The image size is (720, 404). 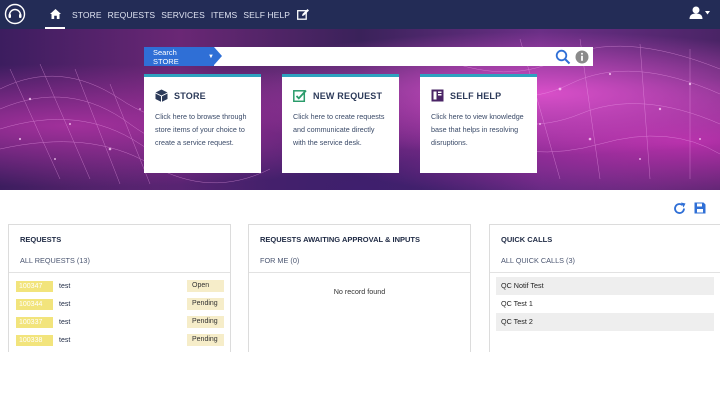 What do you see at coordinates (348, 95) in the screenshot?
I see `new-request-card-title: NEW REQUEST` at bounding box center [348, 95].